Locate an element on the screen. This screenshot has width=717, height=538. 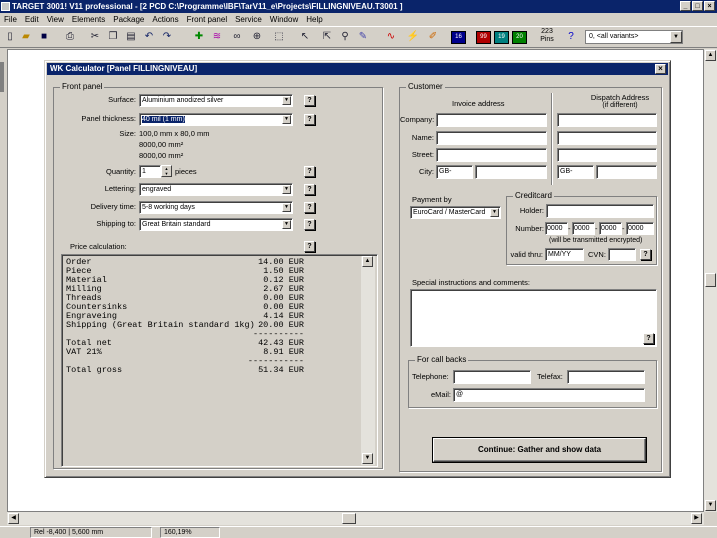
thickness-select: 40 mil (1 mm) ▼ is located at coordinates (216, 119).